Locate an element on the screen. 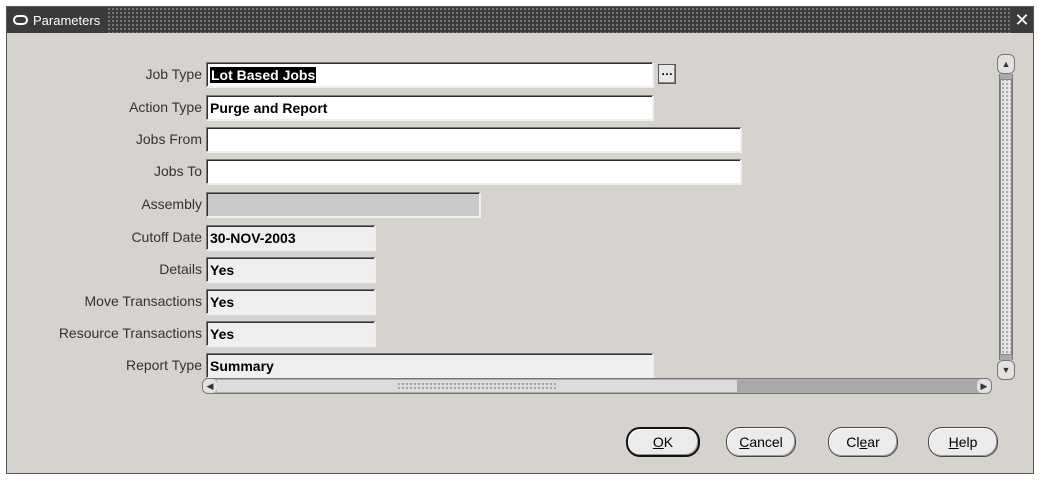 This screenshot has width=1040, height=481. details-value: Yes is located at coordinates (222, 270).